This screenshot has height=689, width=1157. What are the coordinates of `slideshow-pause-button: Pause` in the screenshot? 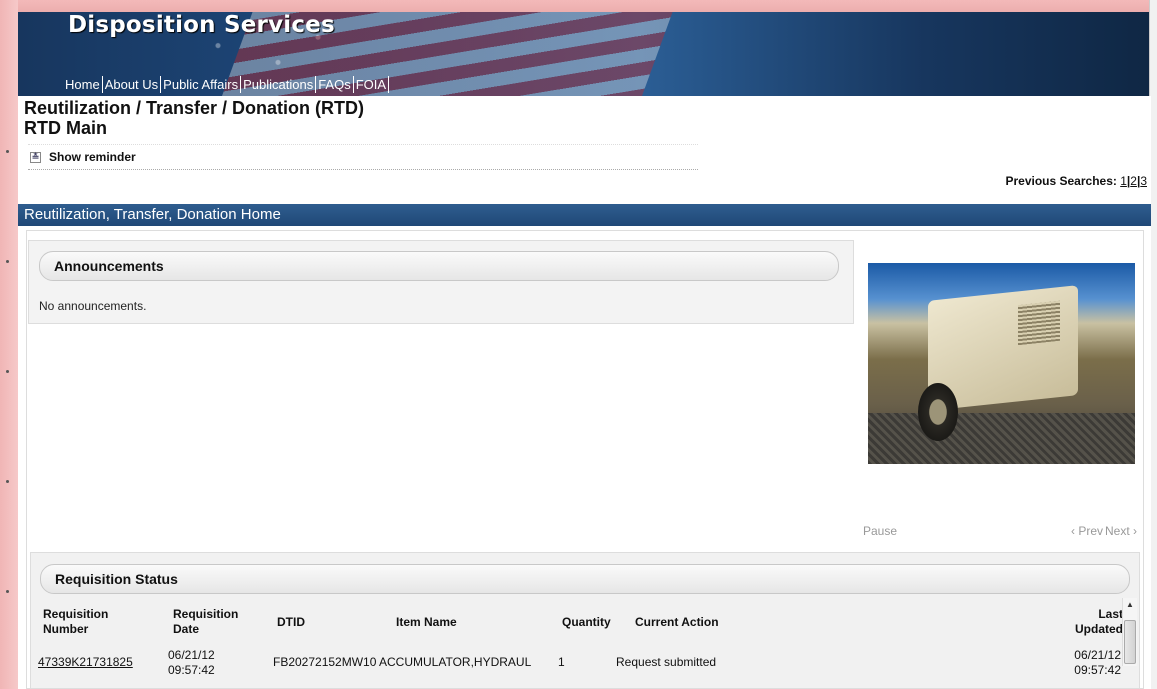 It's located at (880, 531).